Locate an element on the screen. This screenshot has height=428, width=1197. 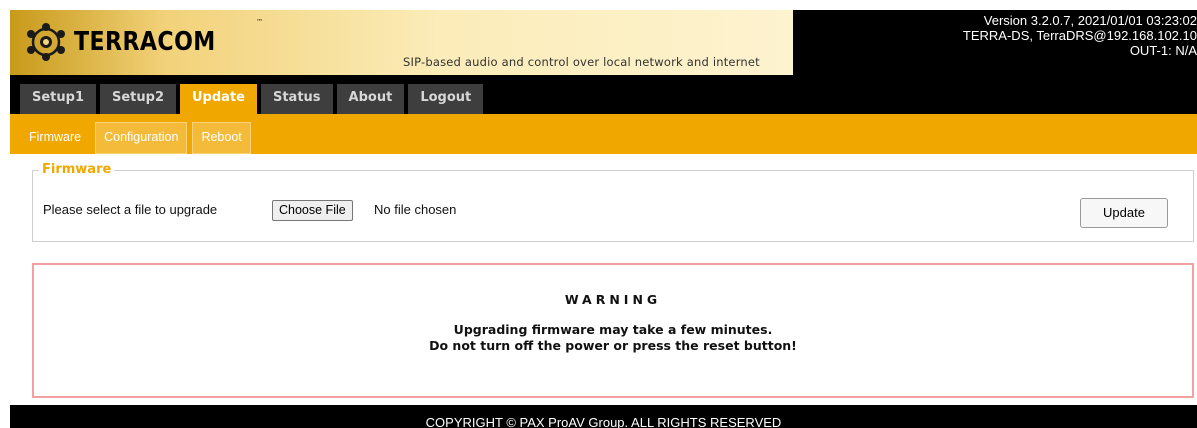
subtab-reboot: Reboot is located at coordinates (221, 138).